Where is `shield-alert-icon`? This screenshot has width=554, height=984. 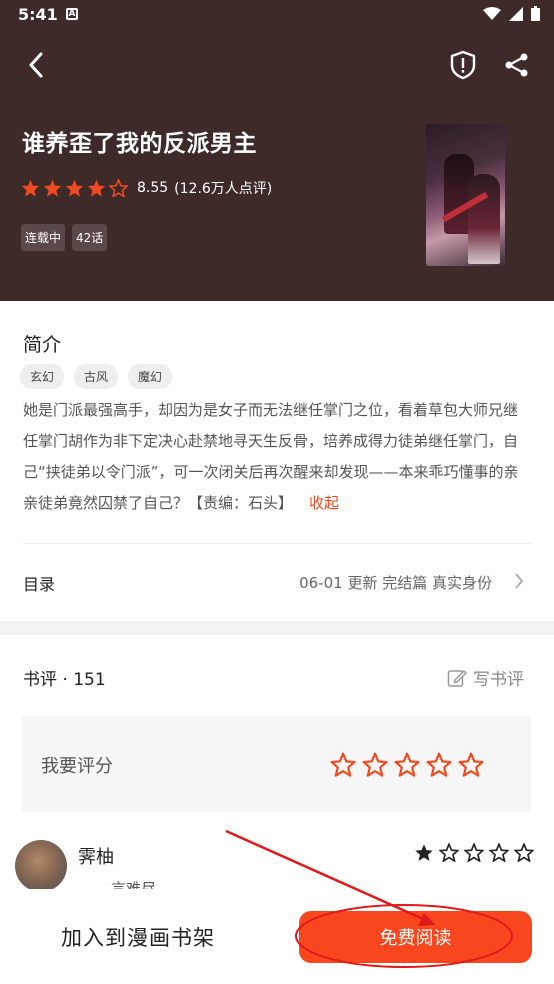
shield-alert-icon is located at coordinates (463, 65).